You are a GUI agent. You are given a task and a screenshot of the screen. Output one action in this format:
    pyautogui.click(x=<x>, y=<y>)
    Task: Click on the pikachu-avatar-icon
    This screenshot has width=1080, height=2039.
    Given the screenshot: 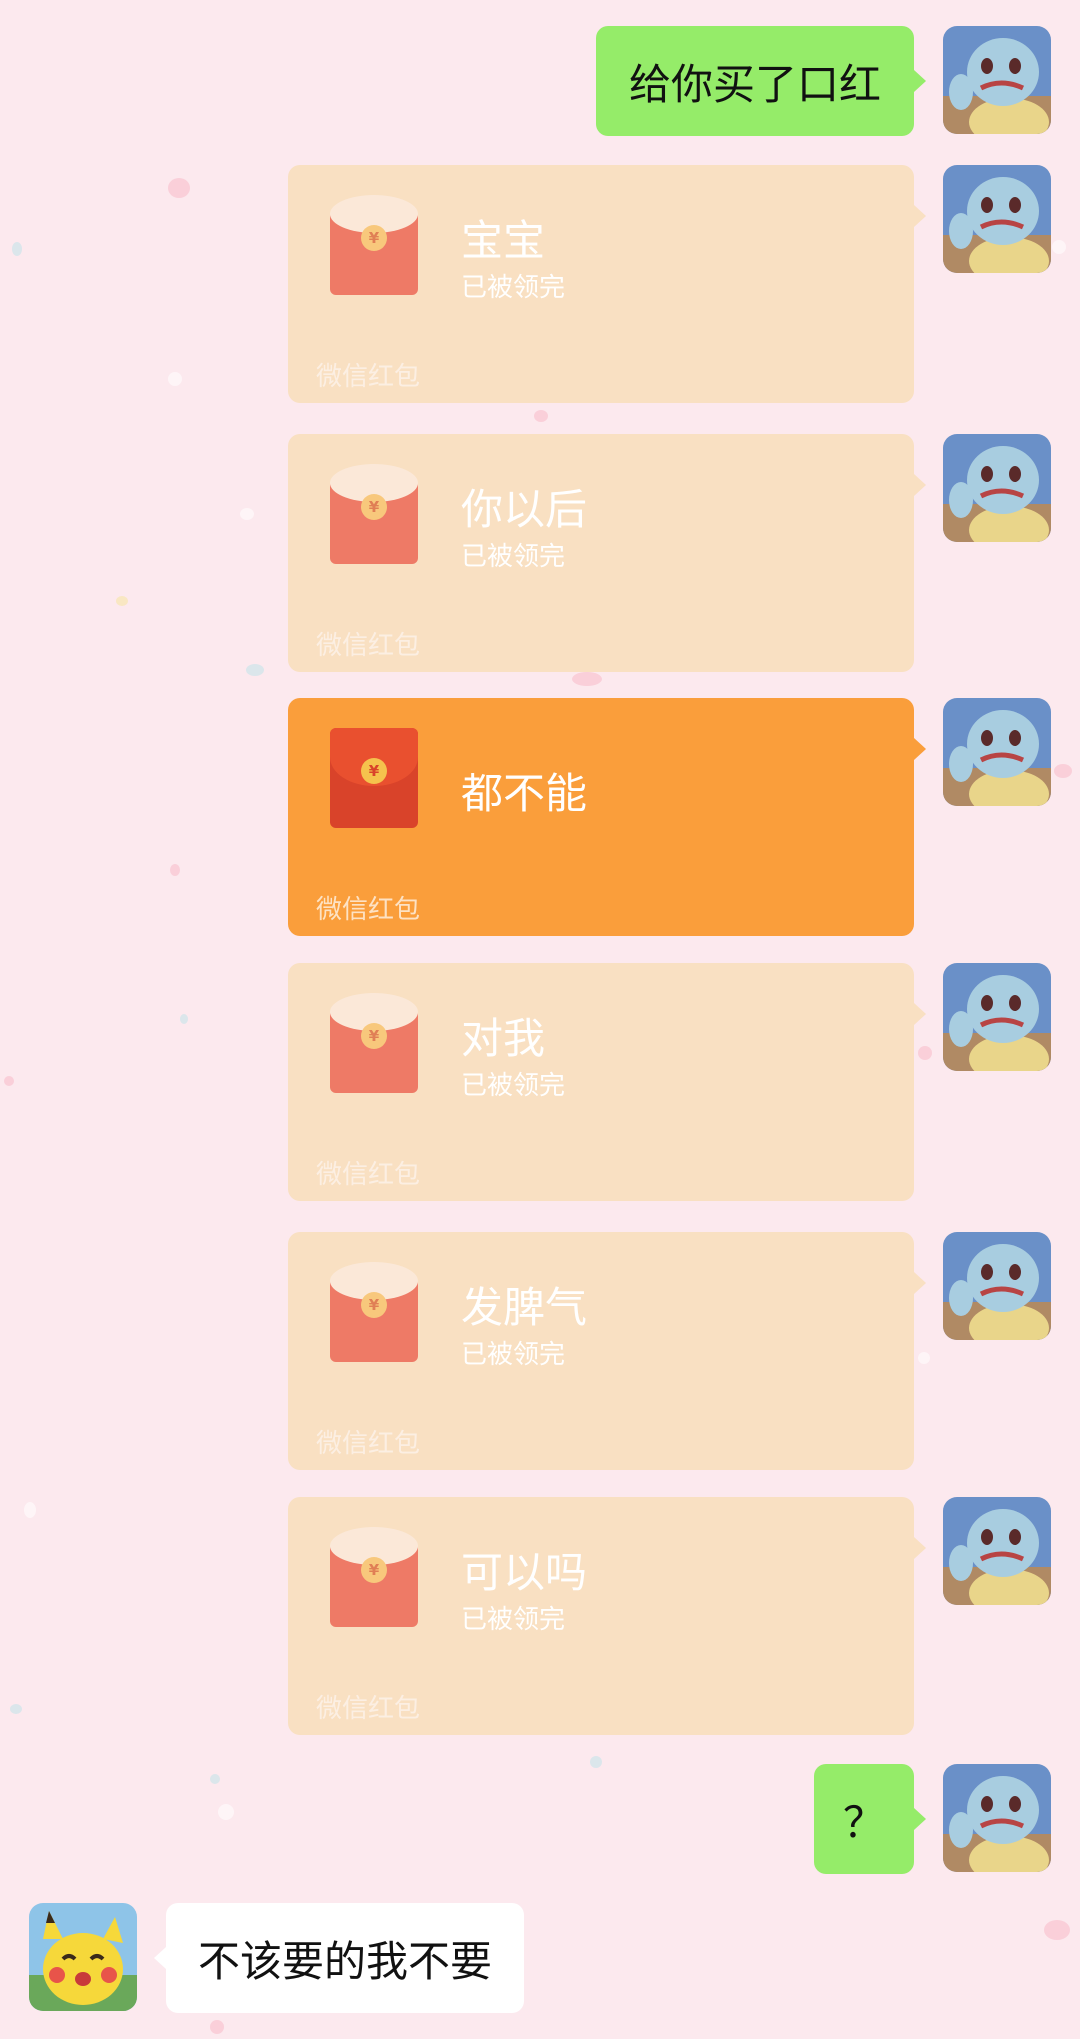 What is the action you would take?
    pyautogui.click(x=83, y=1957)
    